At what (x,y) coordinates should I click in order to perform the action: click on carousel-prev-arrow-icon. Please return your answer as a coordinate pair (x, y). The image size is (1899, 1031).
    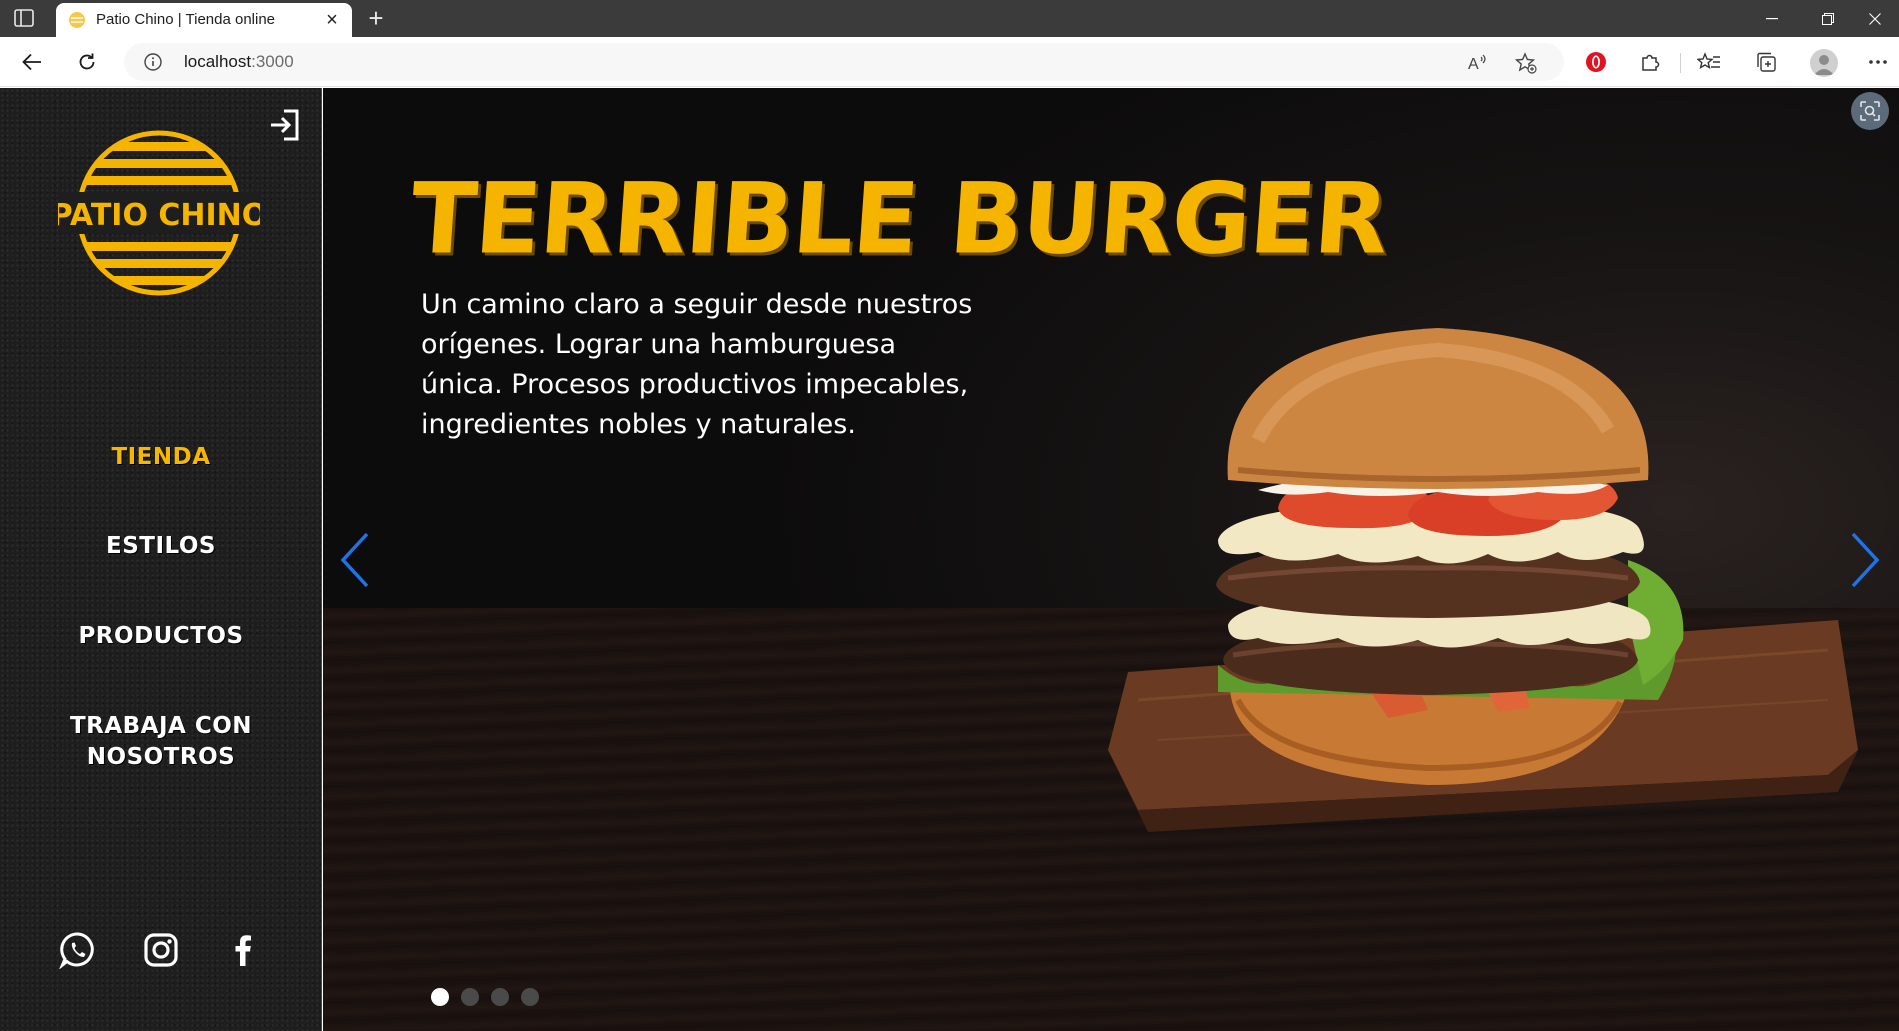
    Looking at the image, I should click on (355, 560).